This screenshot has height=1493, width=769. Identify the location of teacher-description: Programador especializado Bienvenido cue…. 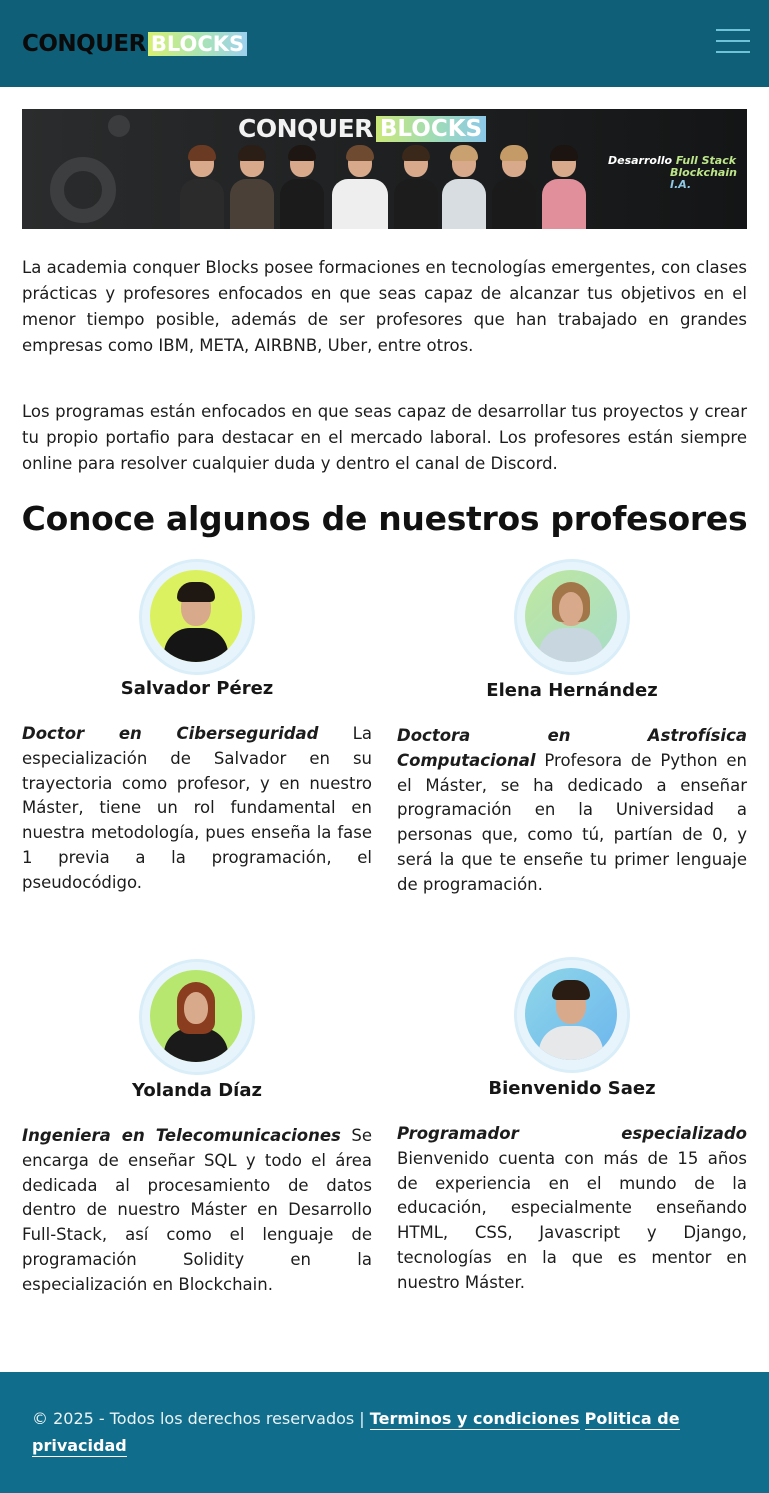
(572, 1209).